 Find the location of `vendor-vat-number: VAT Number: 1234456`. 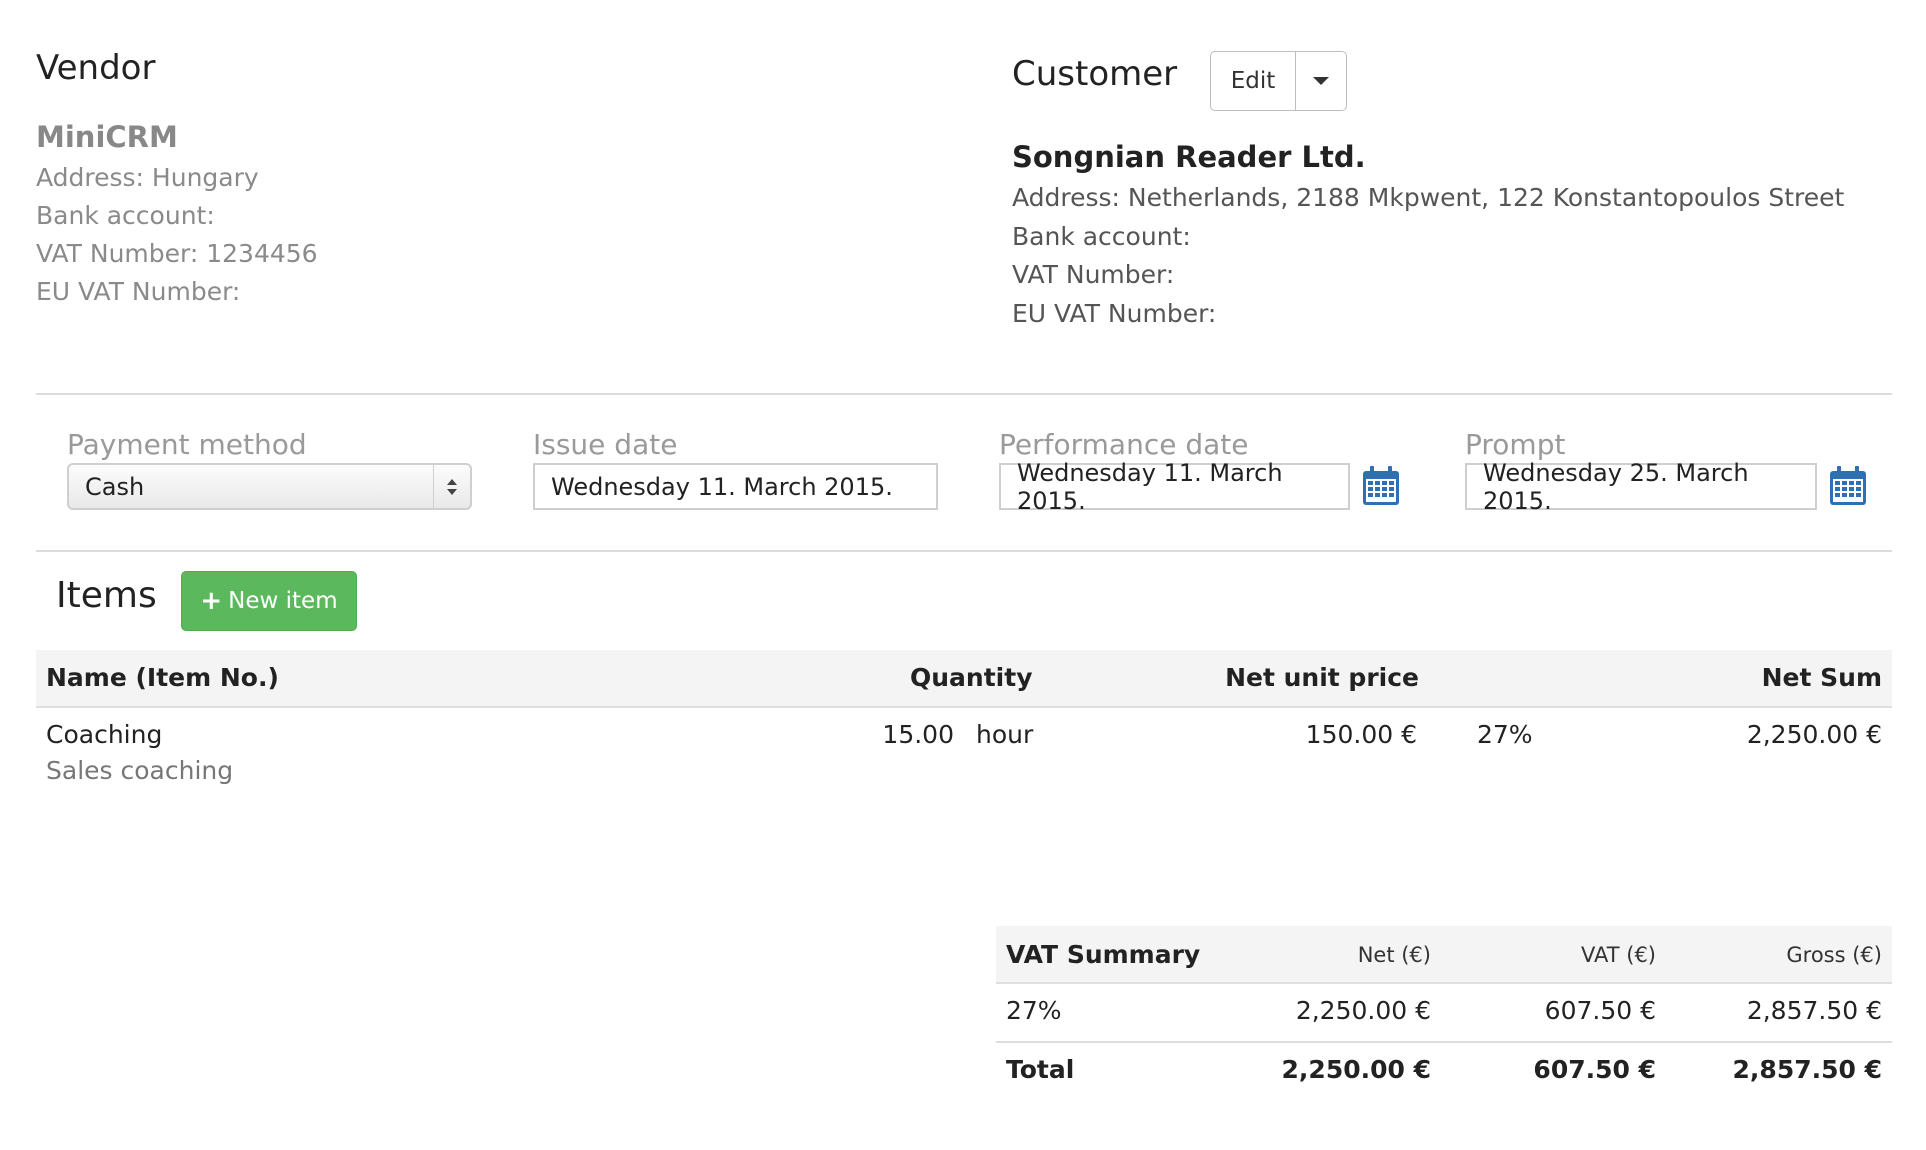

vendor-vat-number: VAT Number: 1234456 is located at coordinates (177, 253).